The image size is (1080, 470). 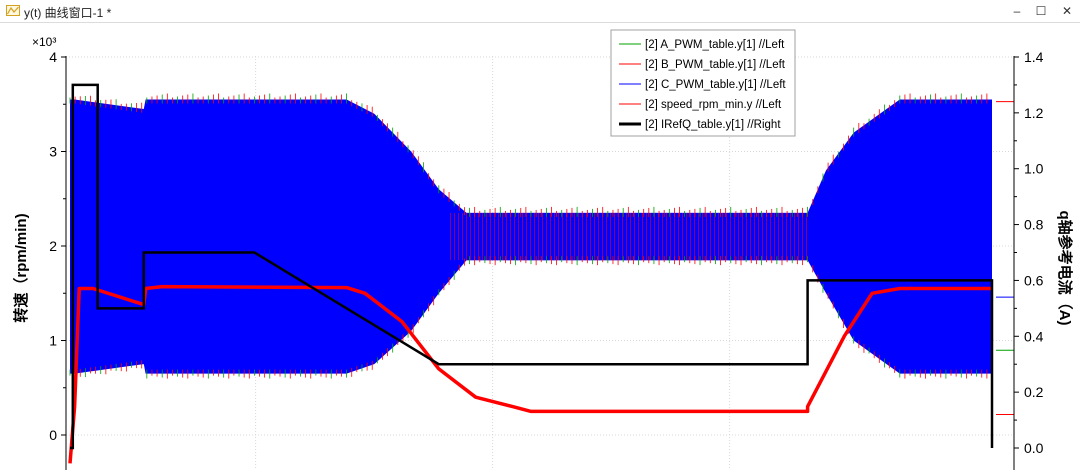 I want to click on right-axis-title: q轴参考电流（A), so click(x=1065, y=268).